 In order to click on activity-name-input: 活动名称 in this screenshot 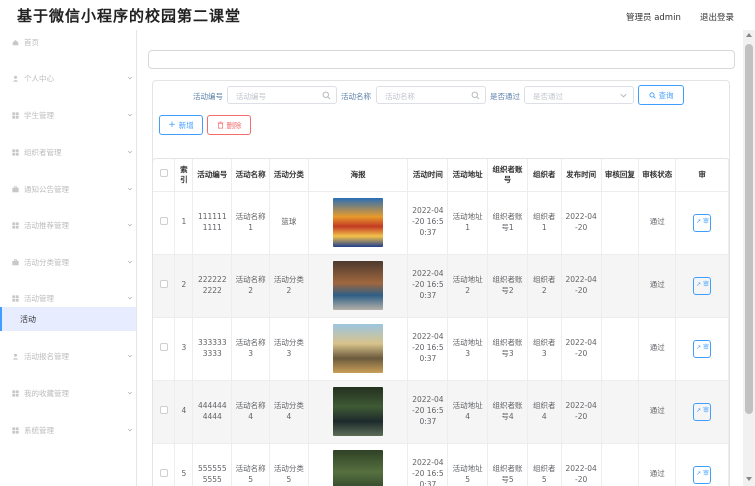, I will do `click(431, 95)`.